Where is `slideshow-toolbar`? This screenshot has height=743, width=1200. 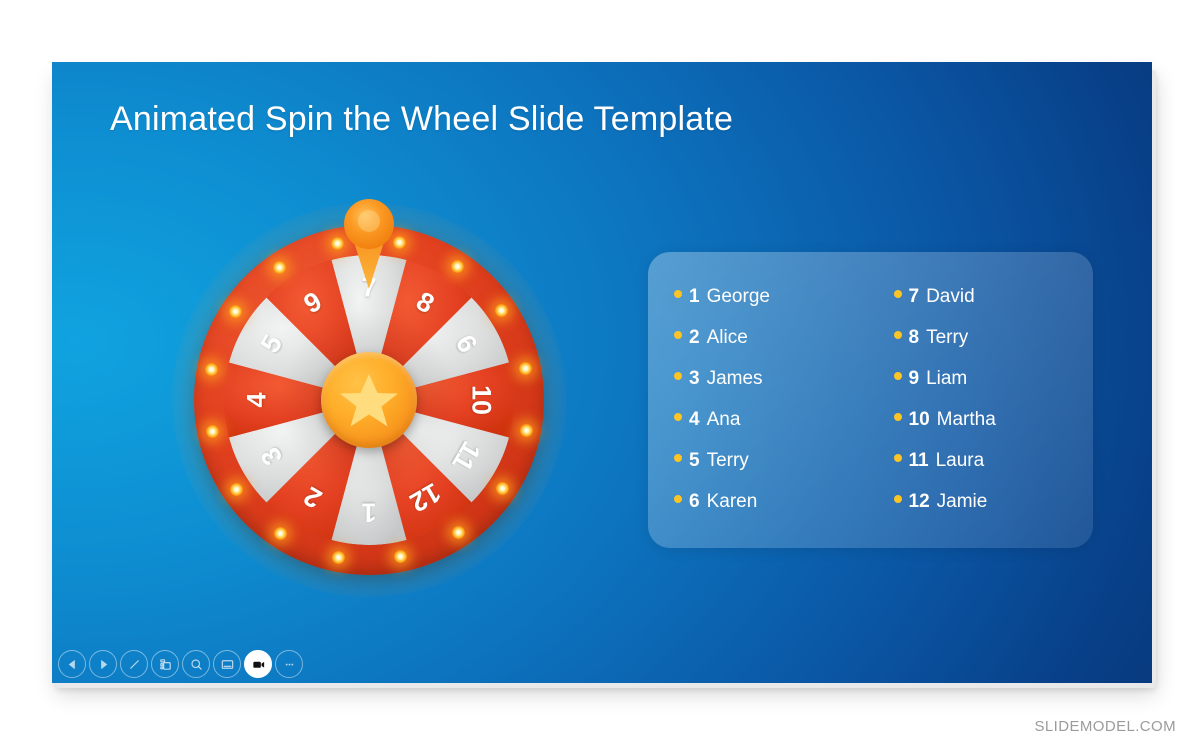 slideshow-toolbar is located at coordinates (602, 664).